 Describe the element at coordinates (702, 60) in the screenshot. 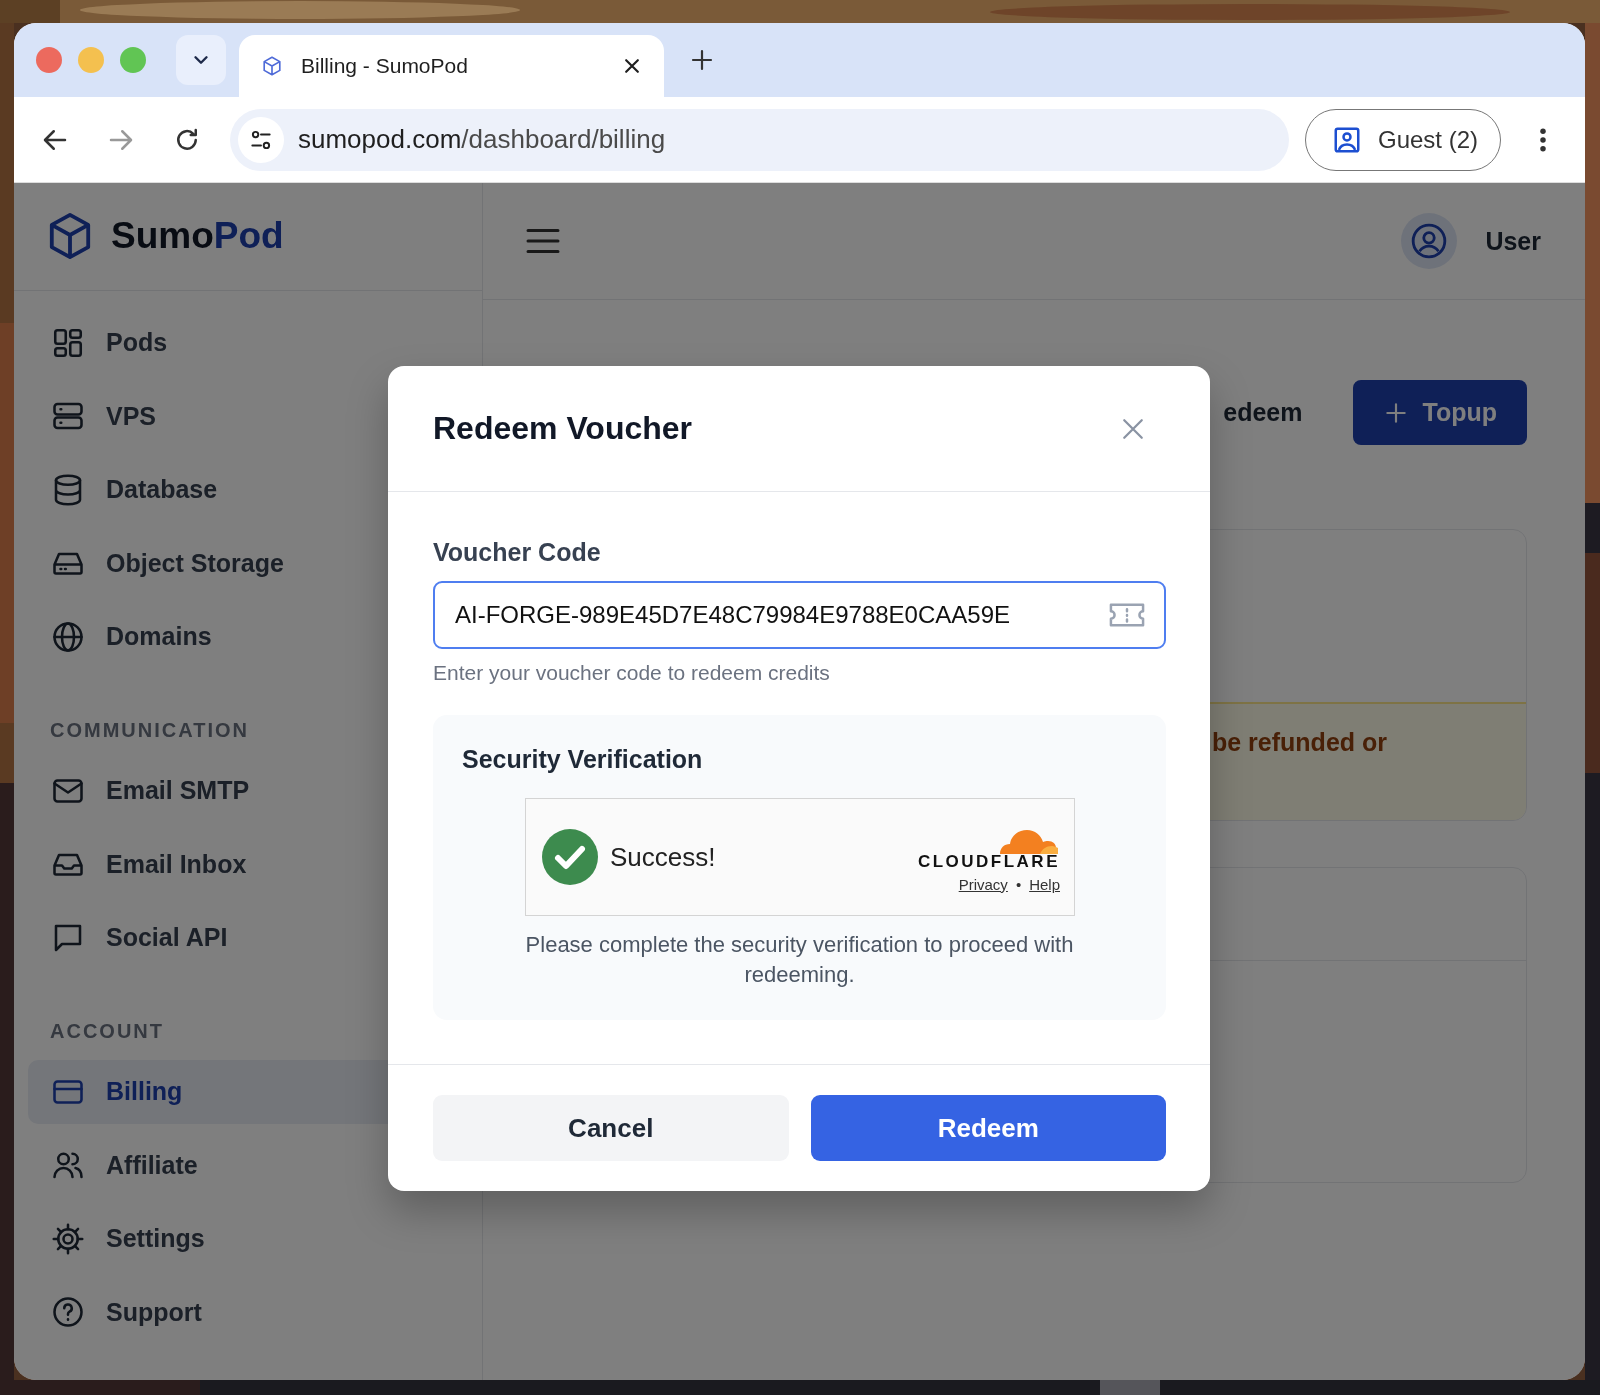

I see `new-tab-icon` at that location.